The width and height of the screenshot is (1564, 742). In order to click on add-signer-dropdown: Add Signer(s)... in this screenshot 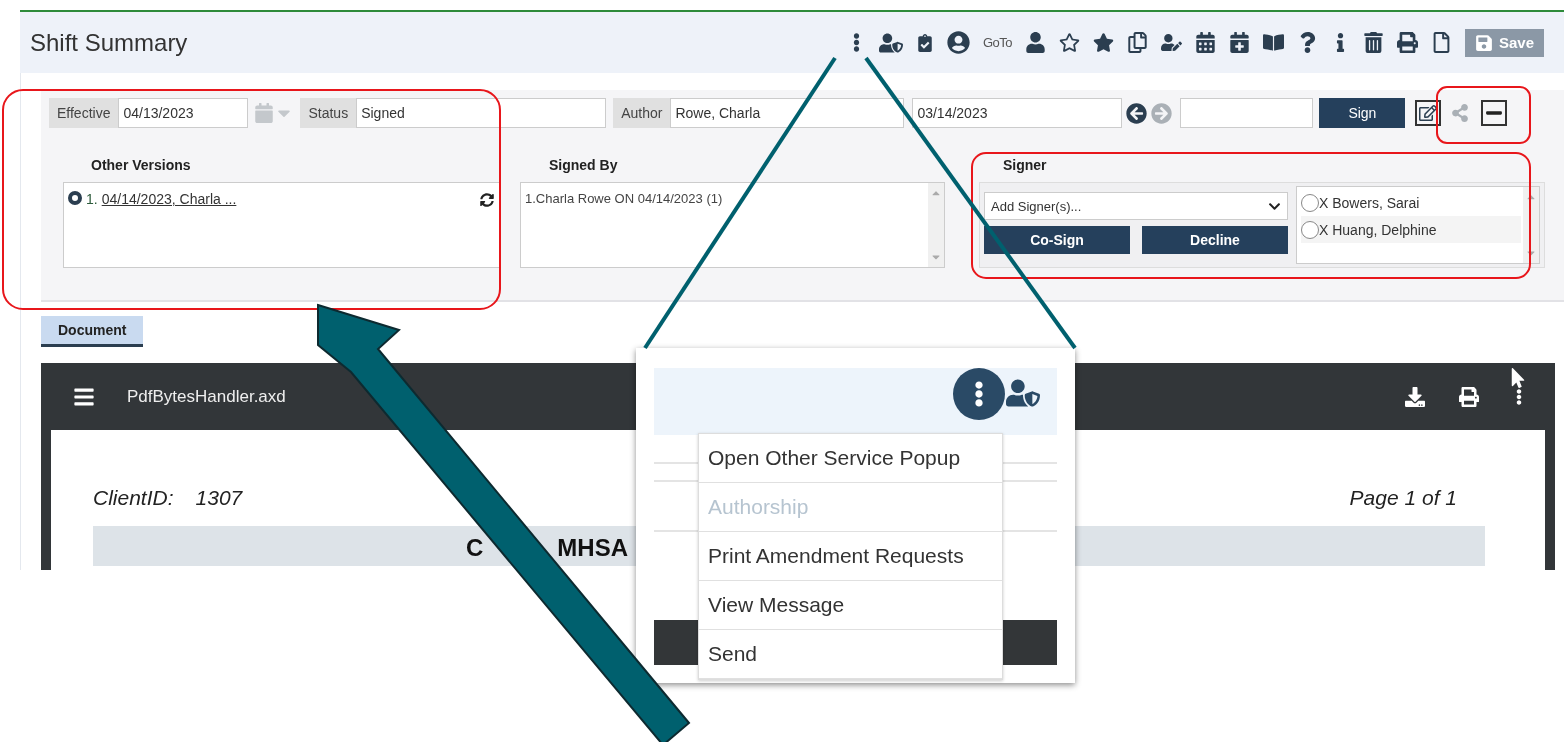, I will do `click(1136, 206)`.